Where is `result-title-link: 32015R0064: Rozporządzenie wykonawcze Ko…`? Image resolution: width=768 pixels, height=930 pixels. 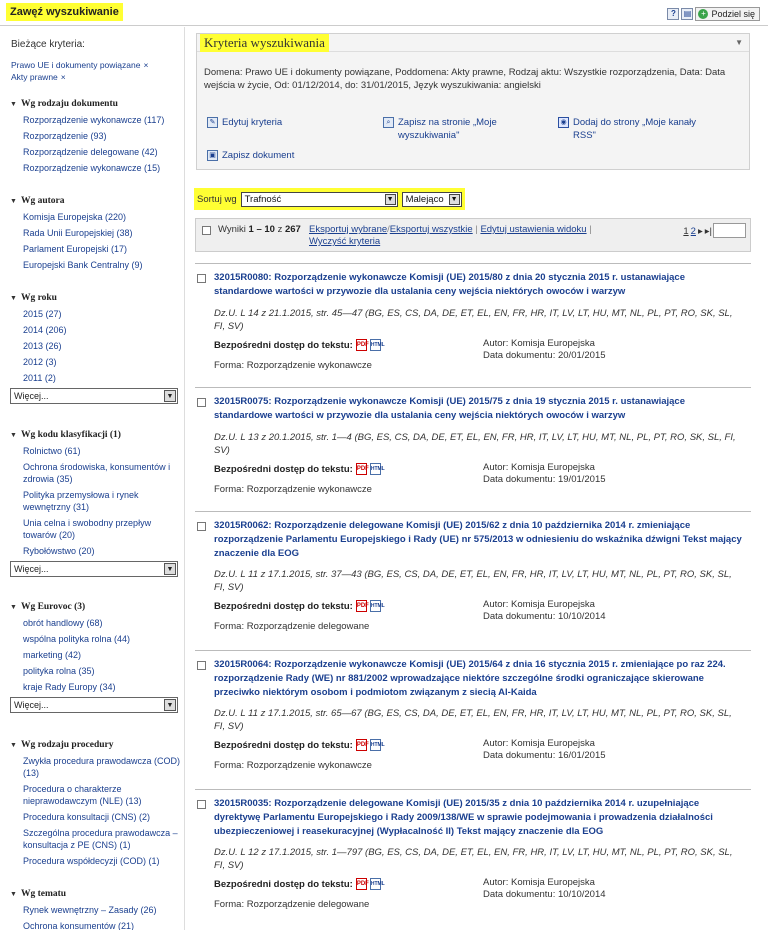 result-title-link: 32015R0064: Rozporządzenie wykonawcze Ko… is located at coordinates (479, 679).